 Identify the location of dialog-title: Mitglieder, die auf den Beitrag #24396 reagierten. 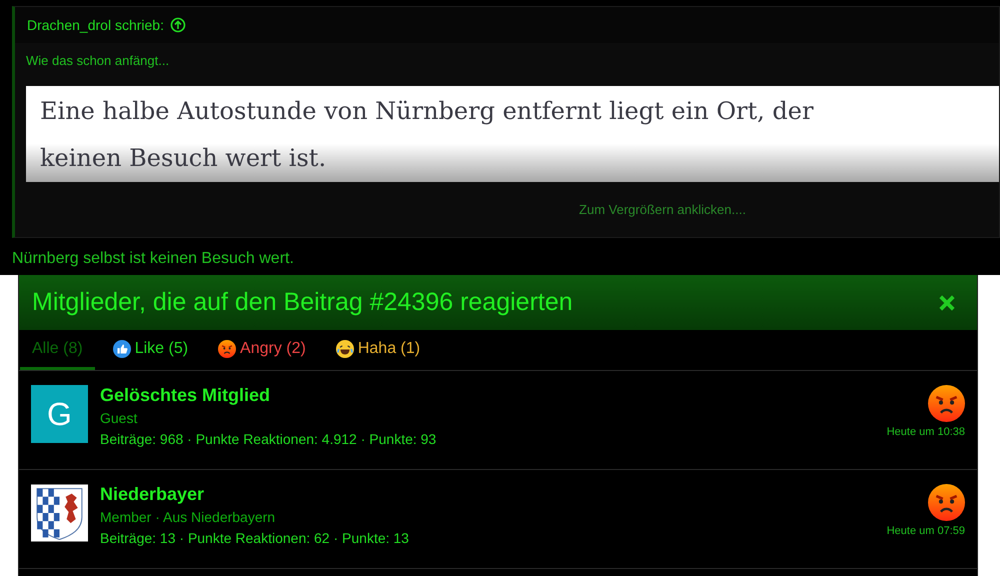
(302, 302).